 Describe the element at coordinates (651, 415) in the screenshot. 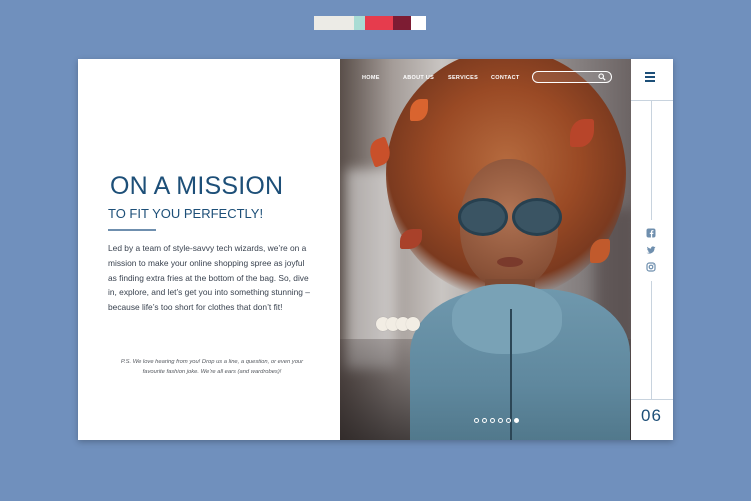

I see `page-number: 06` at that location.